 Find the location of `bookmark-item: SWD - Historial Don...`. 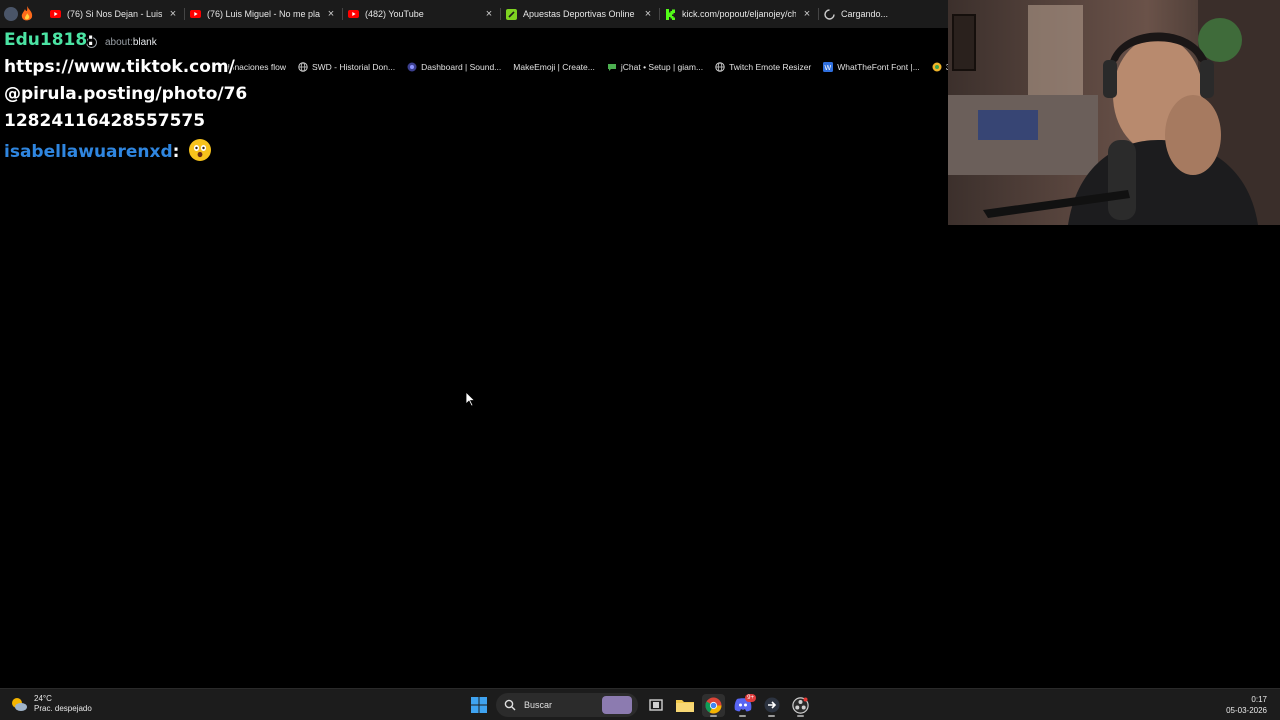

bookmark-item: SWD - Historial Don... is located at coordinates (346, 67).